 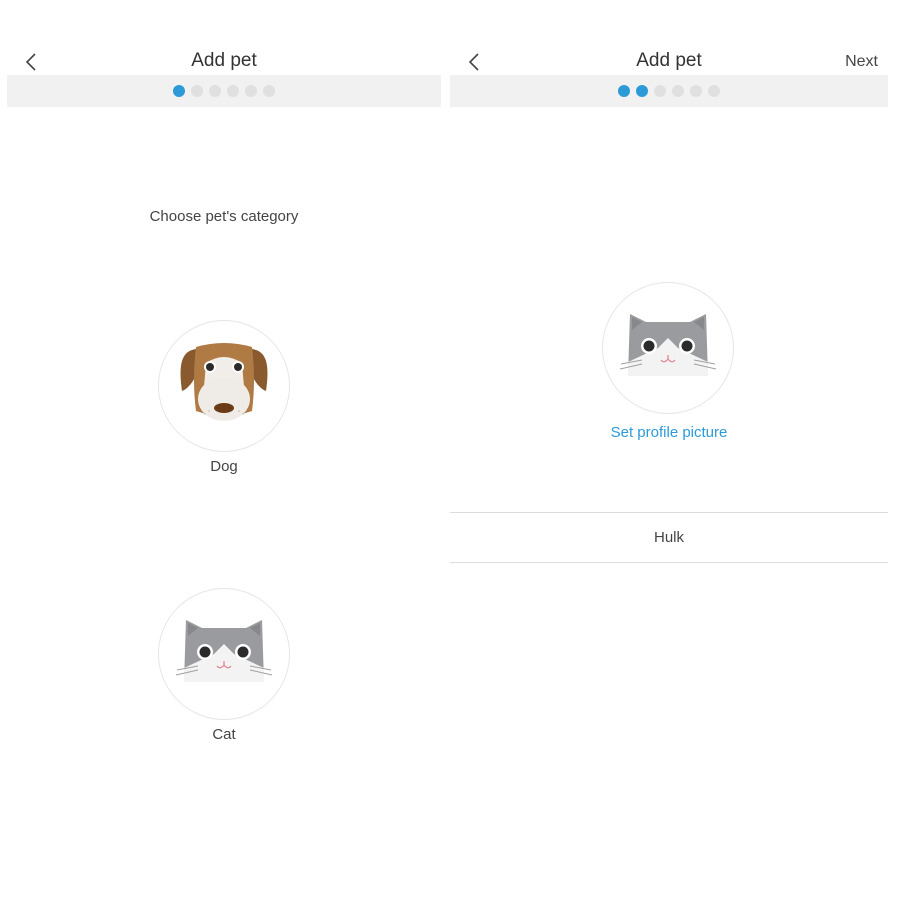 I want to click on category-prompt: Choose pet's category, so click(x=224, y=216).